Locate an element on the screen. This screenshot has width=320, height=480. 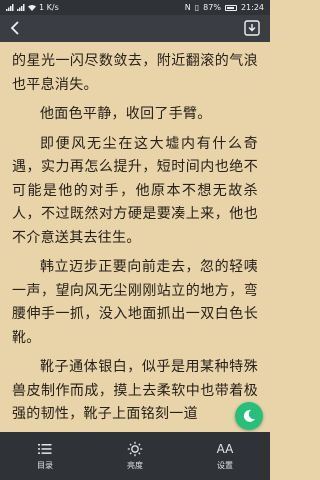
sun-icon is located at coordinates (135, 449).